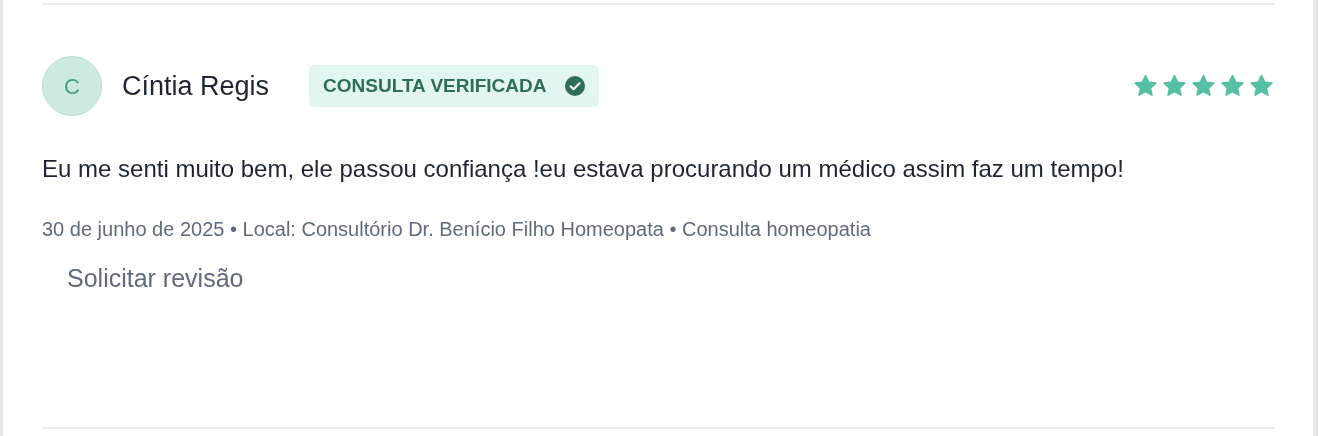 The height and width of the screenshot is (436, 1318). Describe the element at coordinates (583, 169) in the screenshot. I see `review-text: Eu me senti muito bem, ele passou confiança !eu estava procurando um médico assim faz um tempo!` at that location.